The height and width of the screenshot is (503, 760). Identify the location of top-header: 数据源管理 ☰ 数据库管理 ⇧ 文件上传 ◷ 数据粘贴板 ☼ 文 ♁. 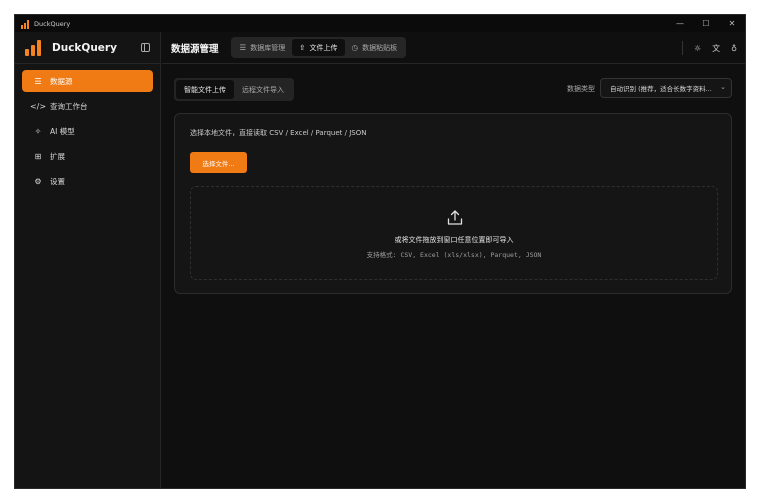
(453, 48).